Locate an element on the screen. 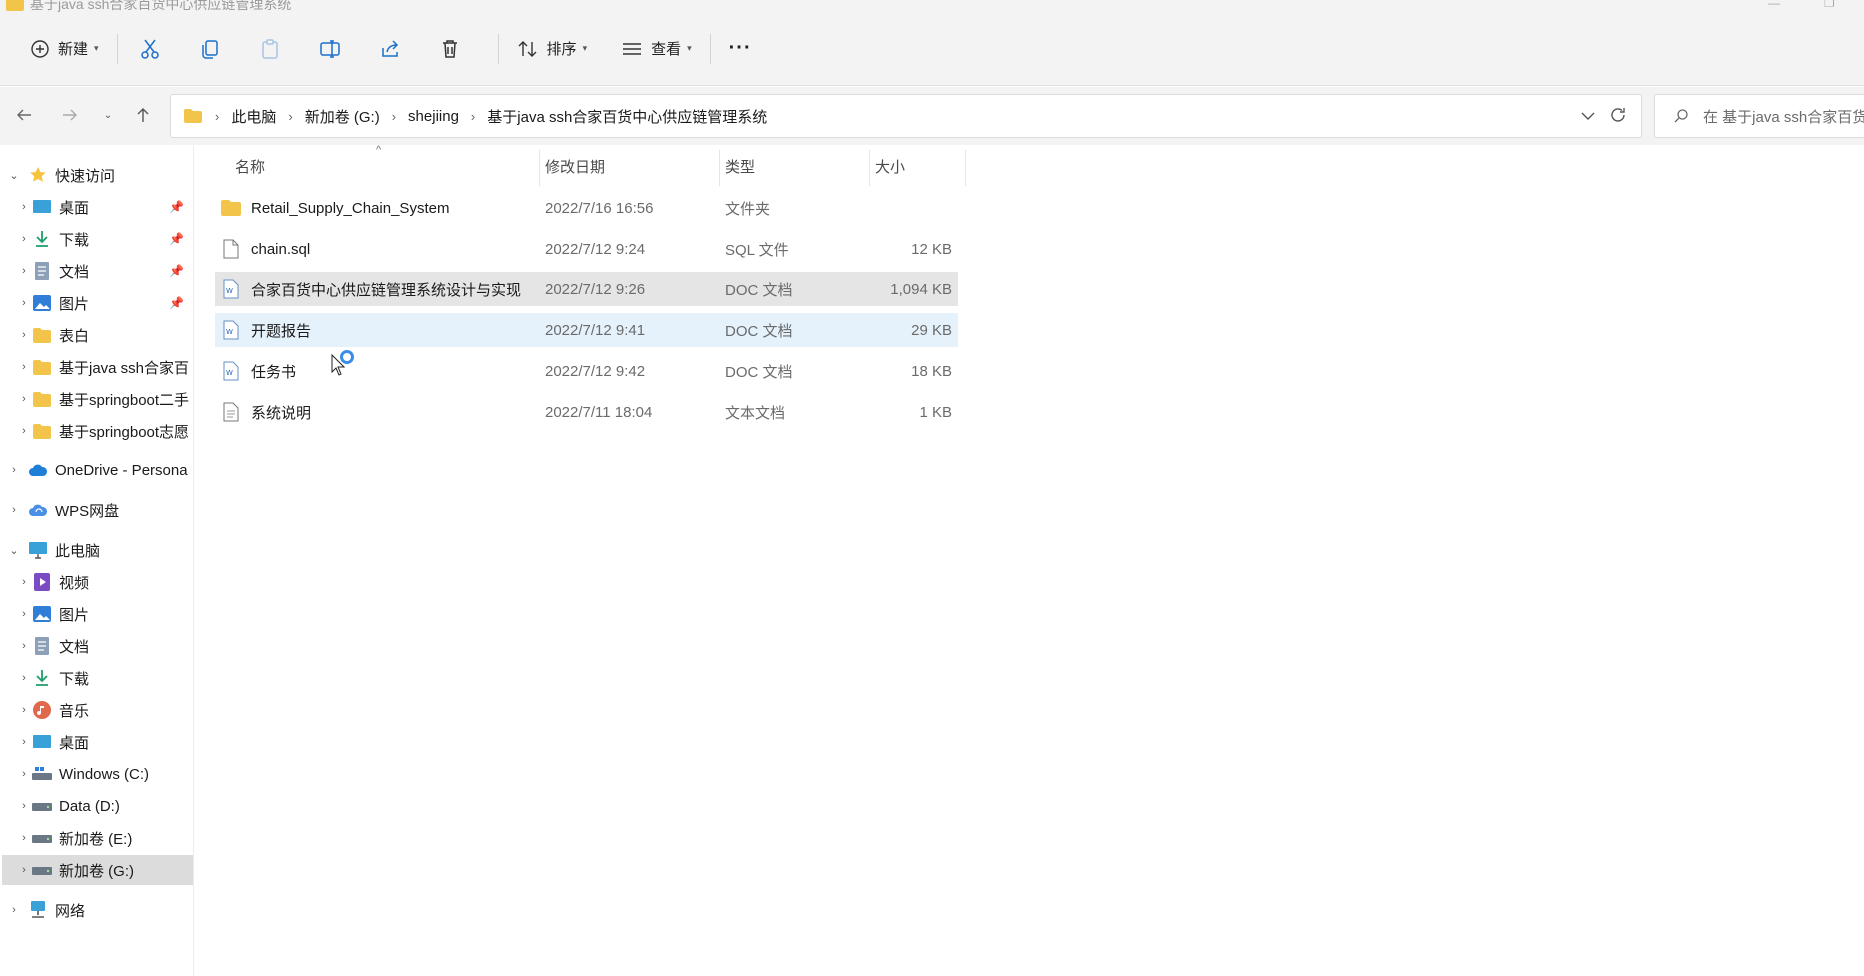 This screenshot has width=1864, height=976. sidebar-item-pictures: › 图片 is located at coordinates (96, 614).